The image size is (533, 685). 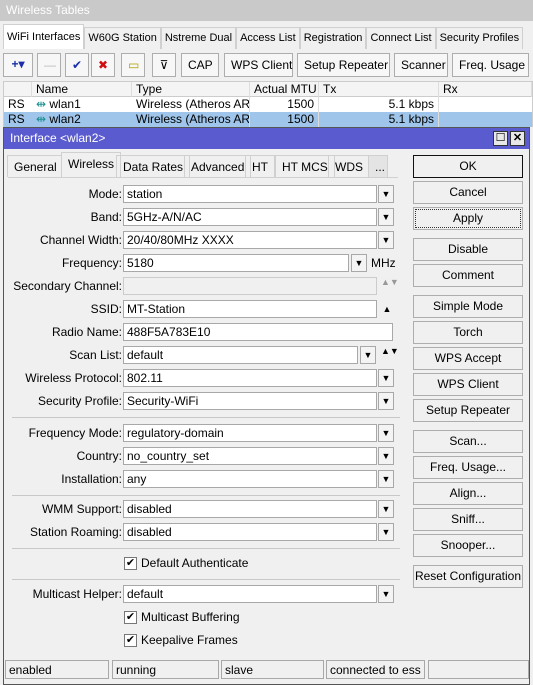 What do you see at coordinates (468, 192) in the screenshot?
I see `cancel-button: Cancel` at bounding box center [468, 192].